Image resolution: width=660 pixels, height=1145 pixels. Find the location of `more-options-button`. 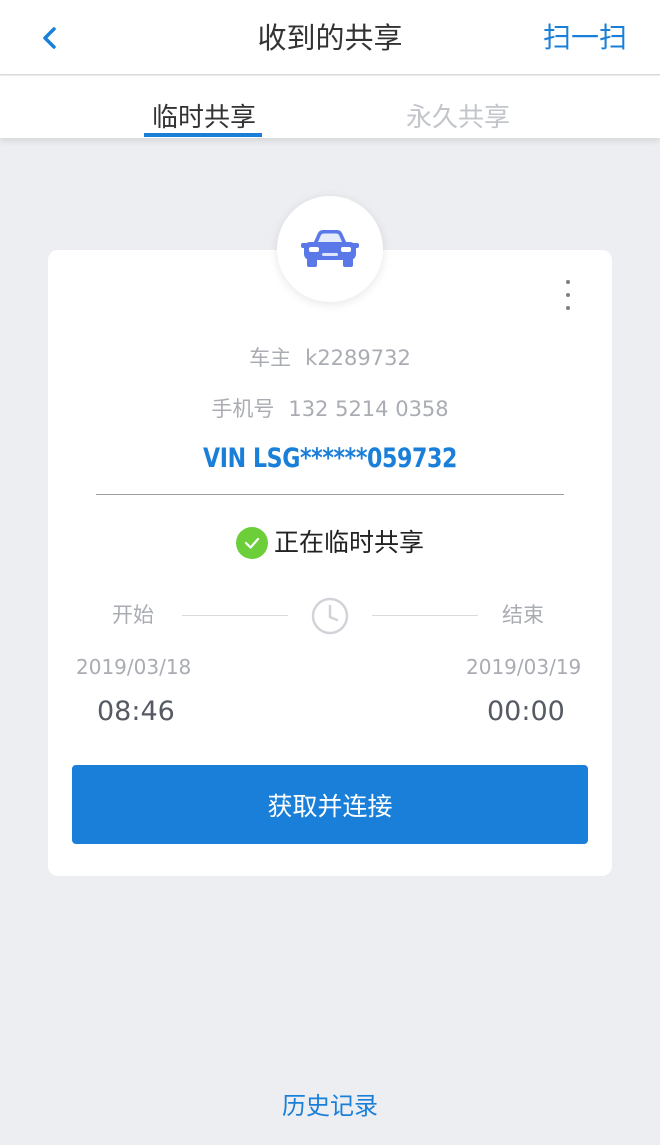

more-options-button is located at coordinates (568, 295).